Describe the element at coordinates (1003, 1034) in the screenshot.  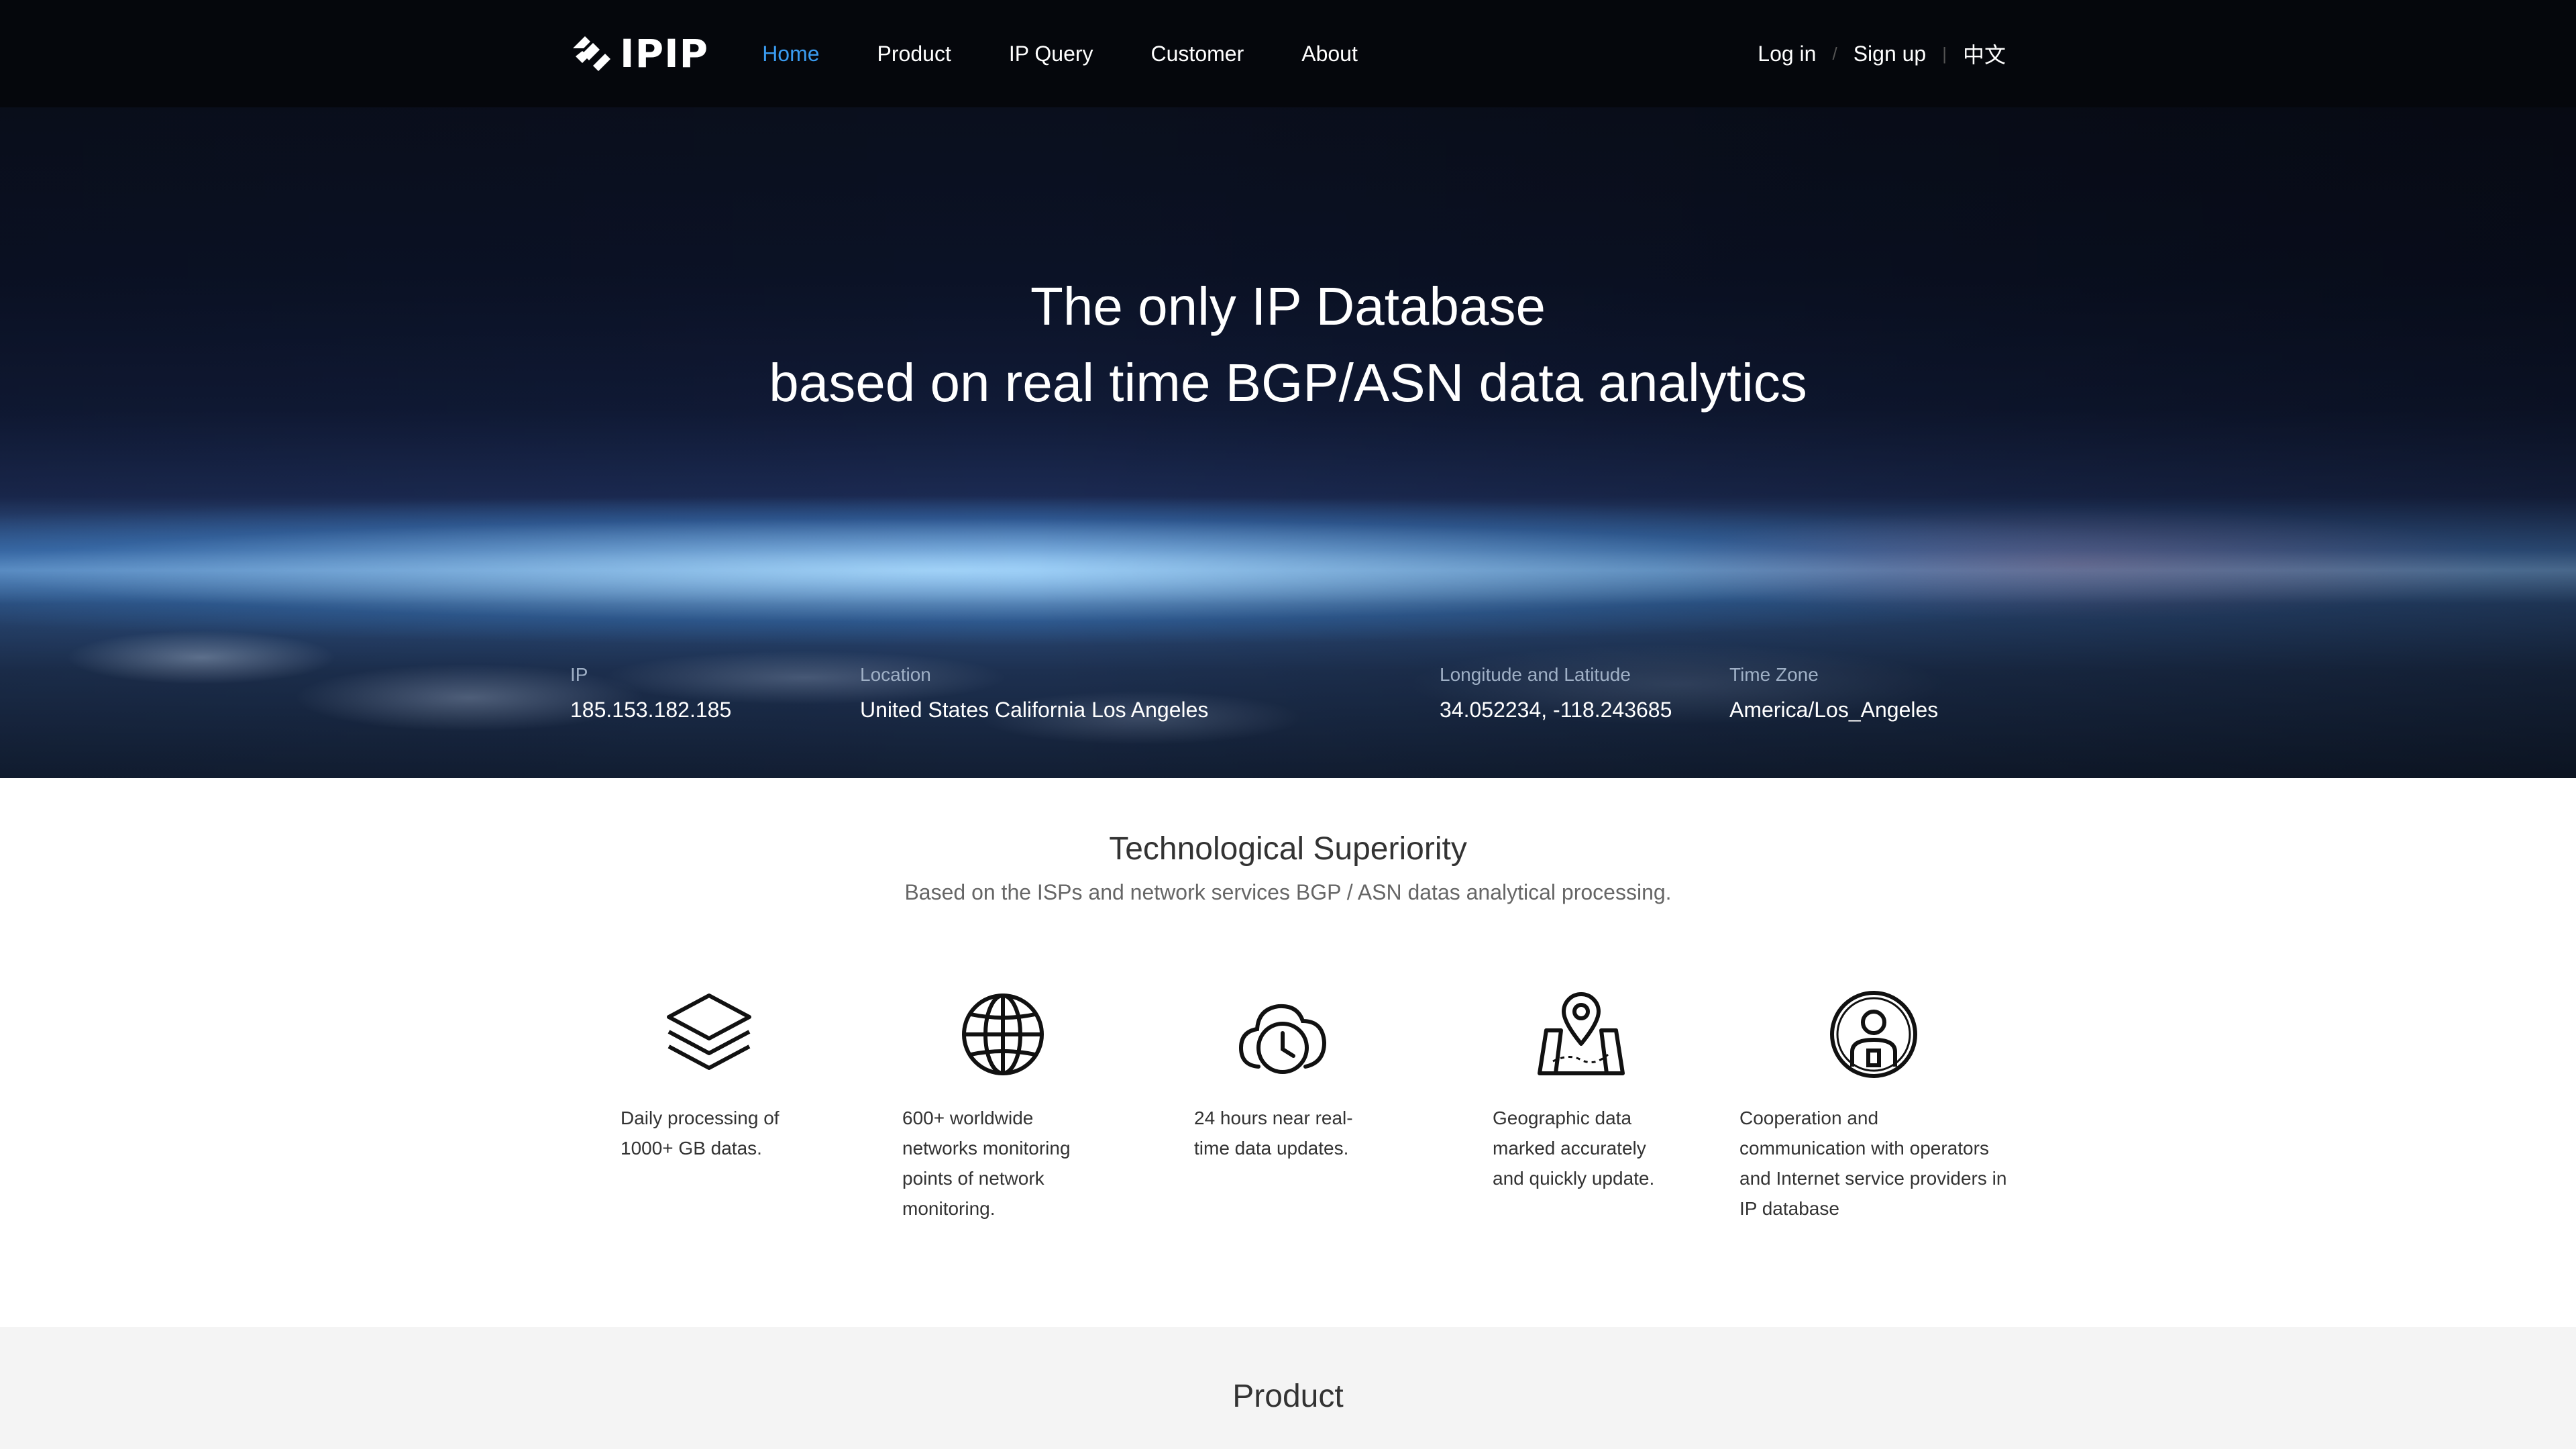
I see `globe-icon` at that location.